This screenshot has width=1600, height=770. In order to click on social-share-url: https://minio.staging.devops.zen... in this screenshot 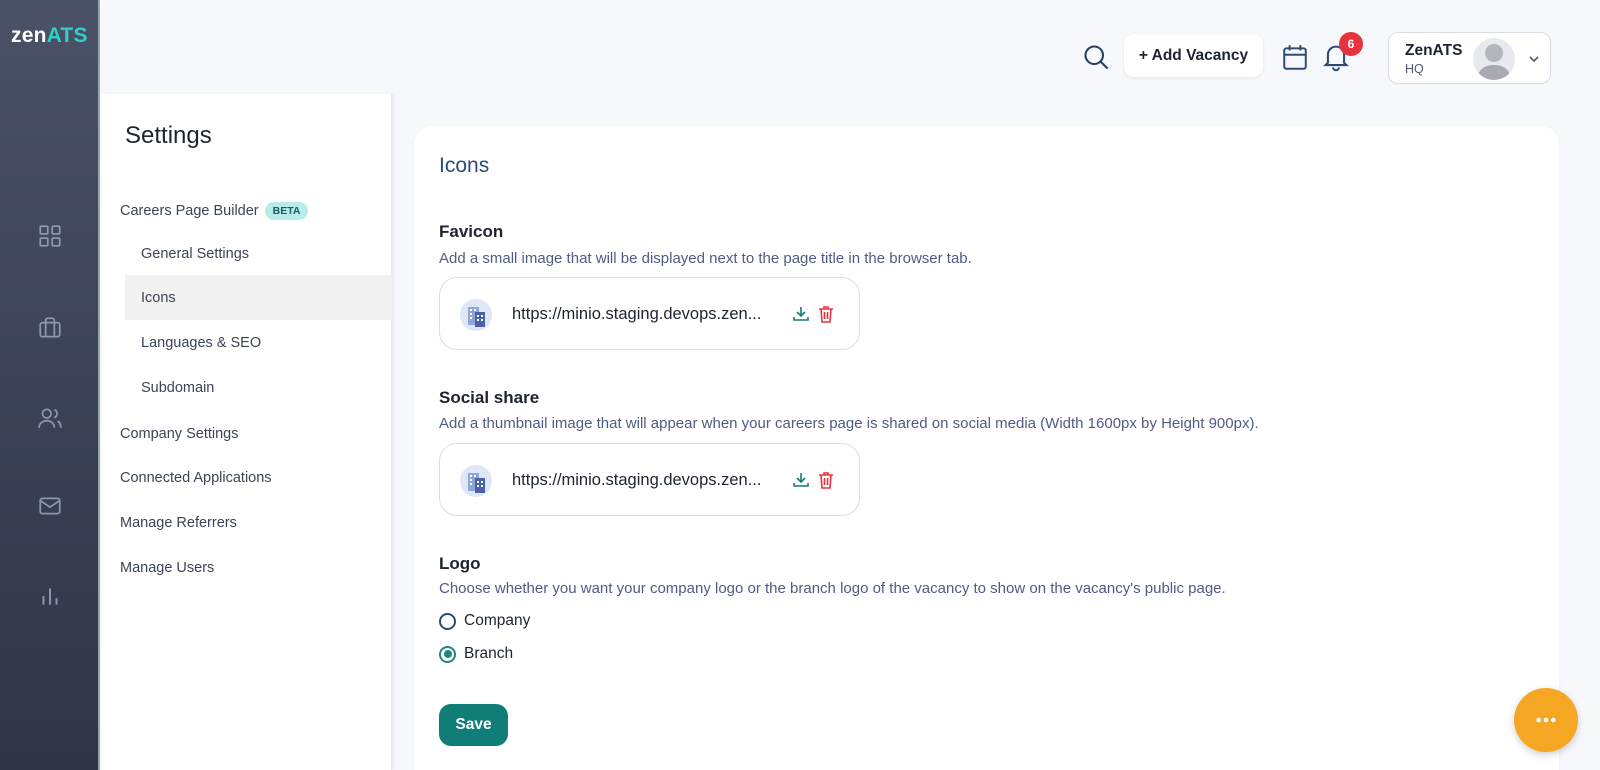, I will do `click(637, 480)`.